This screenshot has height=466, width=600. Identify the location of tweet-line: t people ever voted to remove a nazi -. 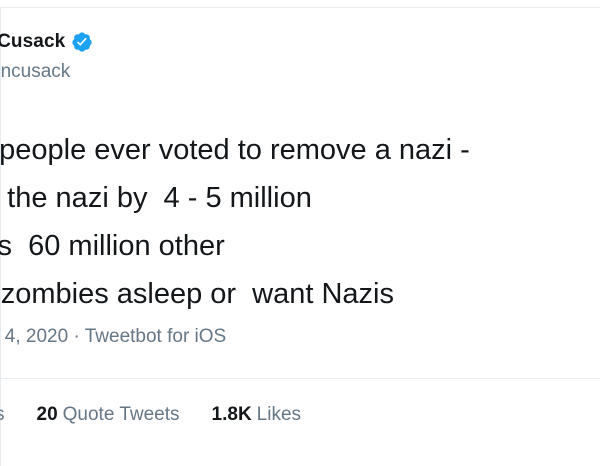
(235, 150).